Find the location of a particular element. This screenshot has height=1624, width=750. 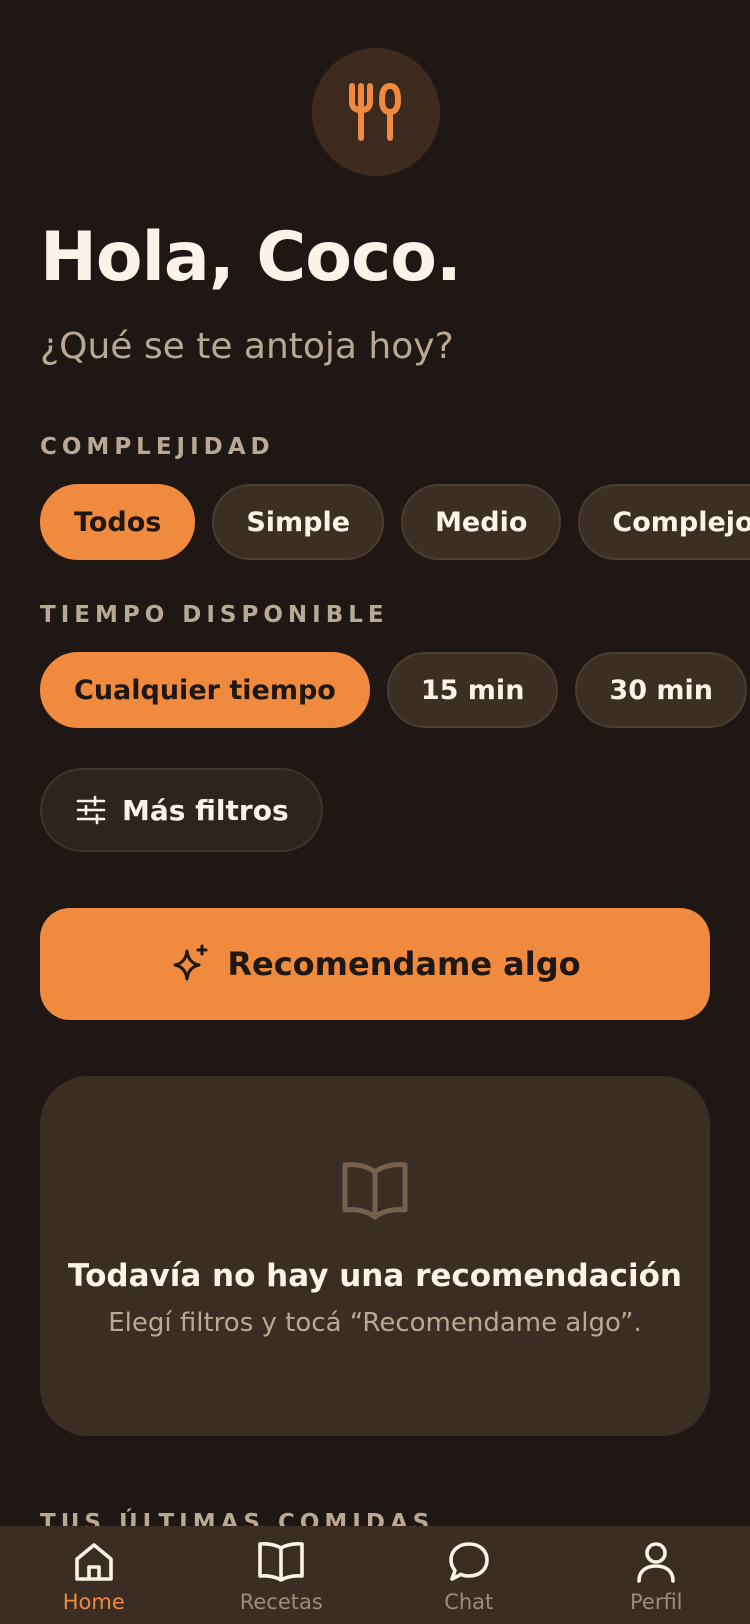

empty-state-title: Todavía no hay una recomendación is located at coordinates (375, 1276).